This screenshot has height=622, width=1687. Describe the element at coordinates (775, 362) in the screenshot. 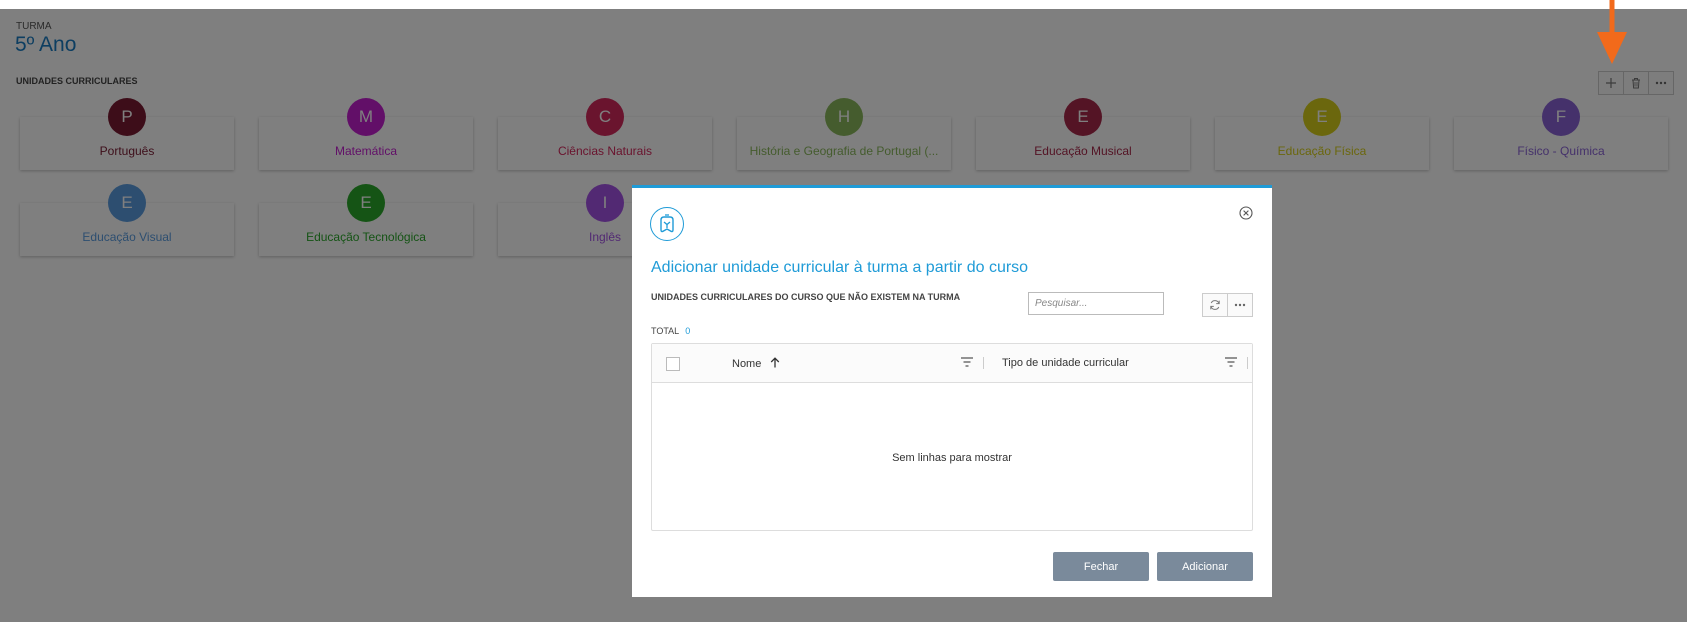

I see `arrow-up-icon` at that location.